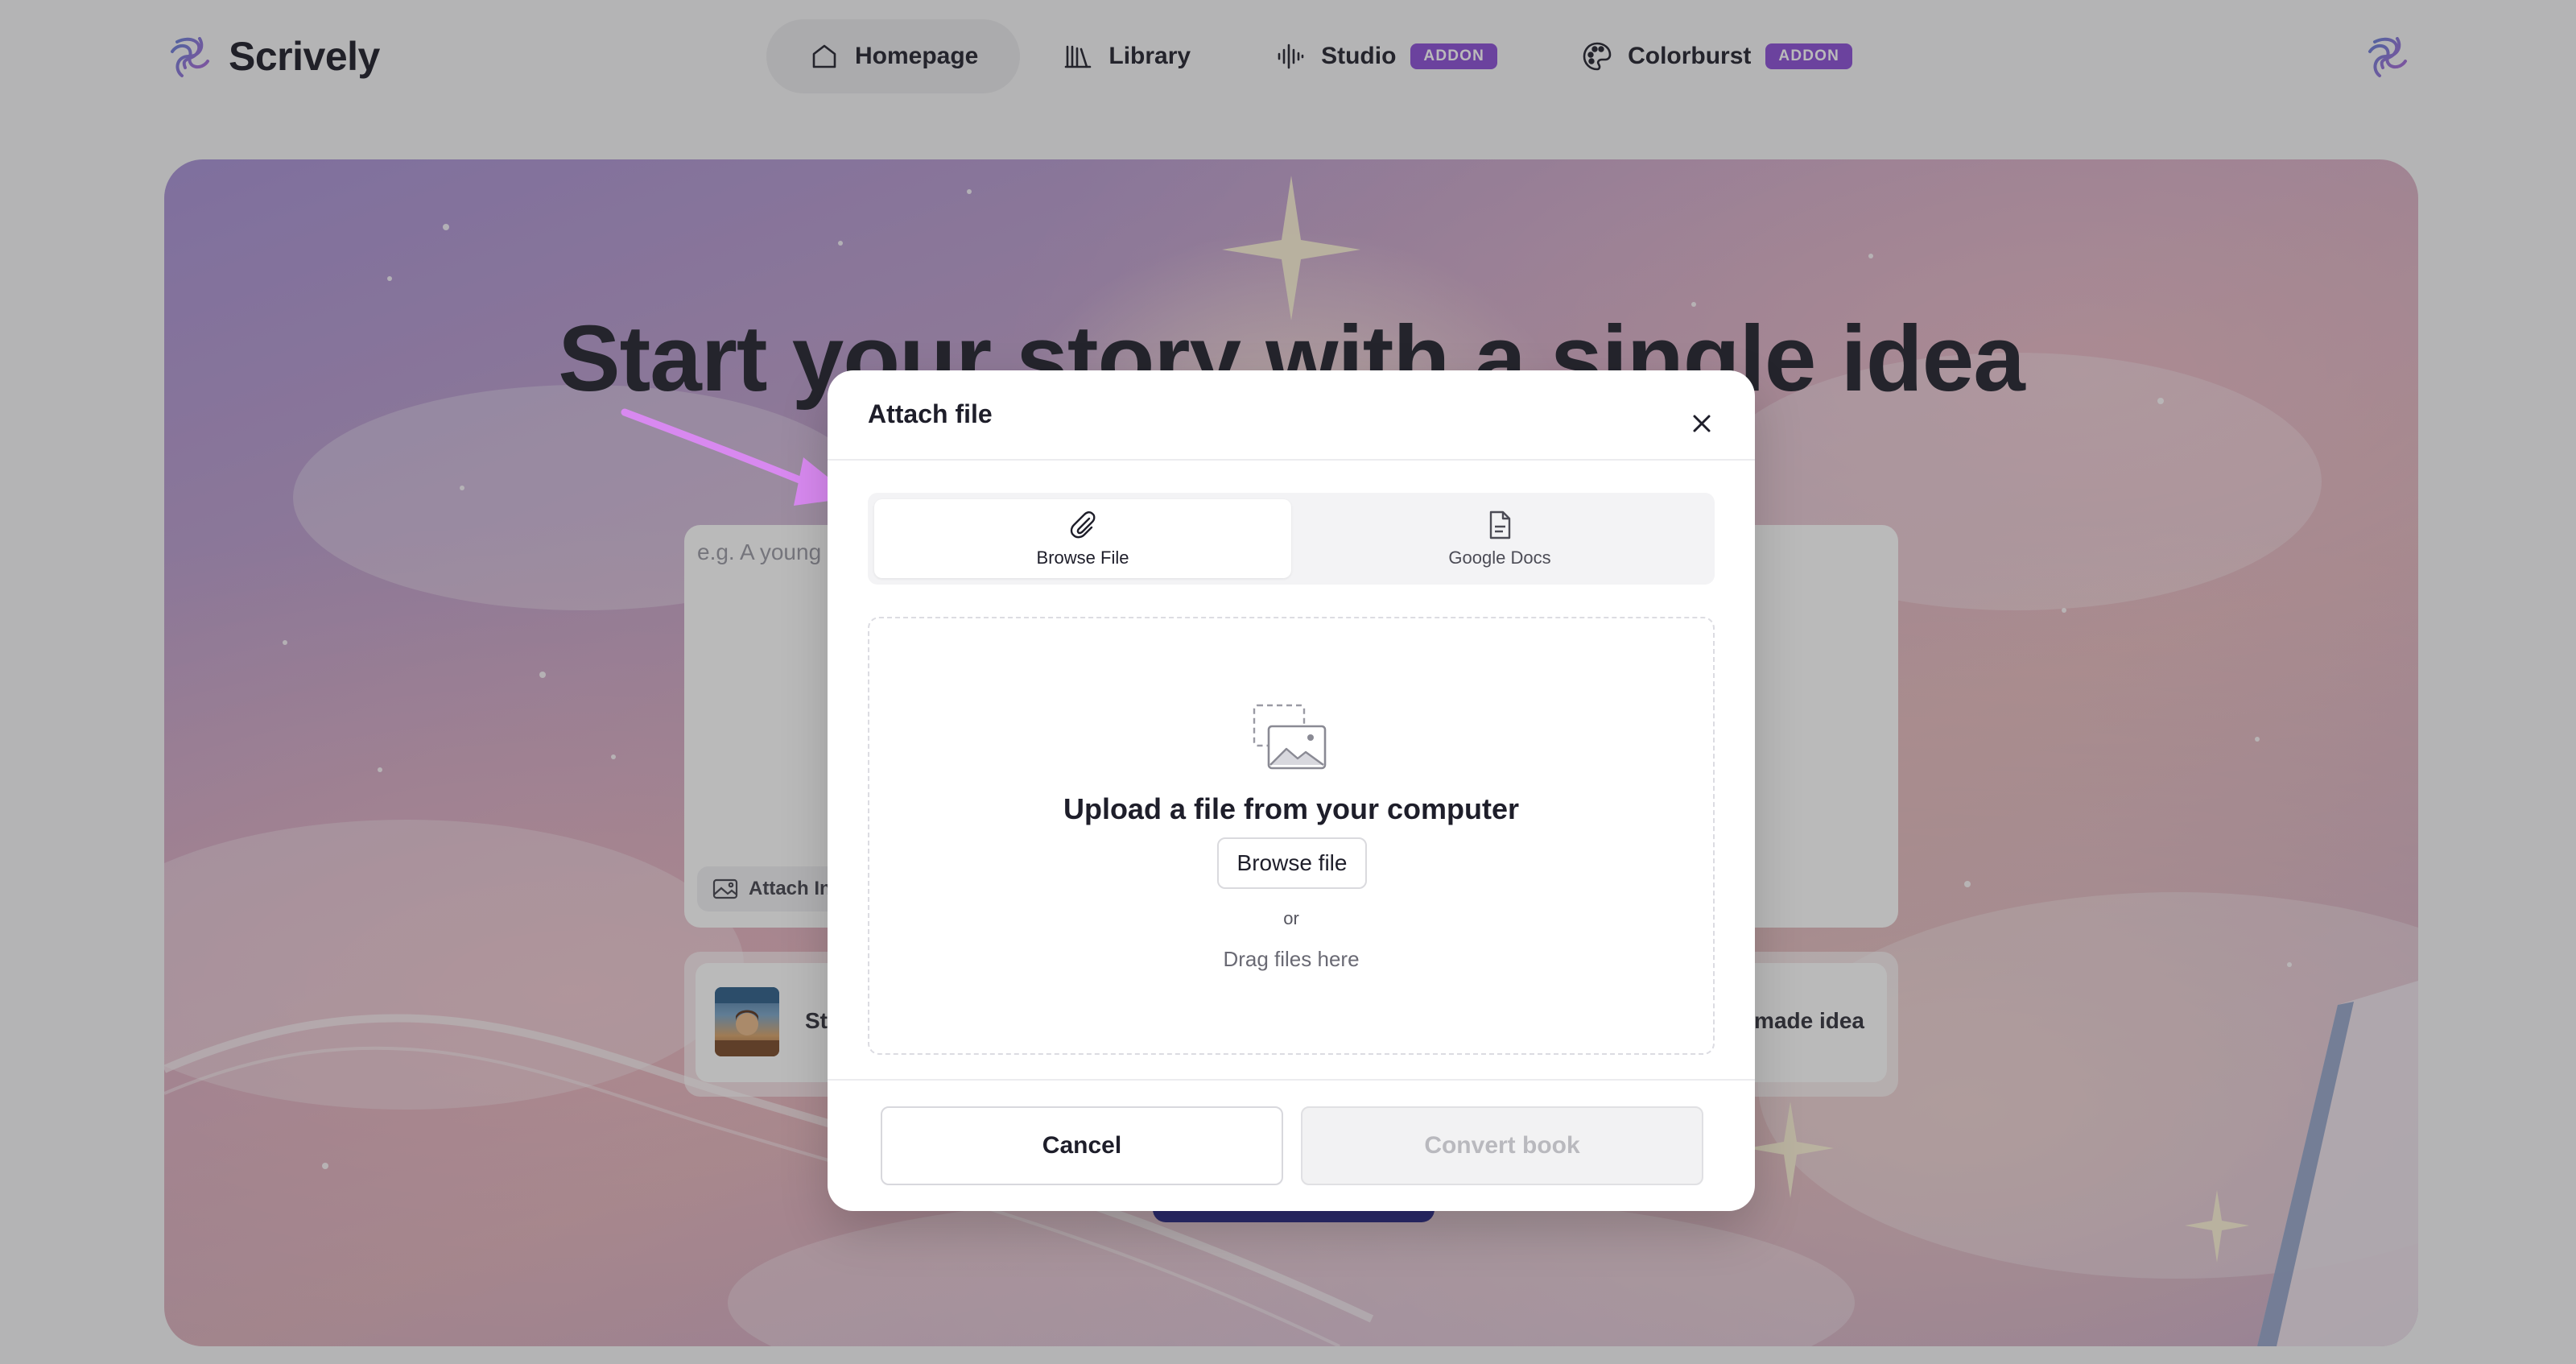 The image size is (2576, 1364). What do you see at coordinates (1291, 809) in the screenshot?
I see `upload-heading: Upload a file from your computer` at bounding box center [1291, 809].